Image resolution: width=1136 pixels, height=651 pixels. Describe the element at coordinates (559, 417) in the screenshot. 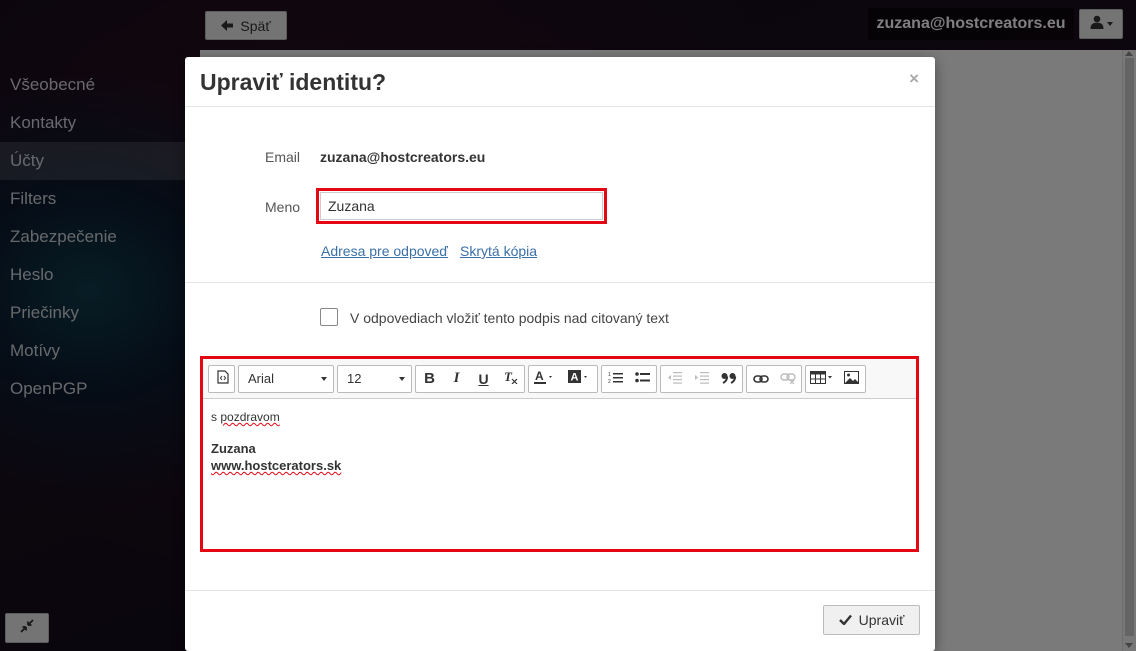

I see `signature-greeting: s pozdravom` at that location.